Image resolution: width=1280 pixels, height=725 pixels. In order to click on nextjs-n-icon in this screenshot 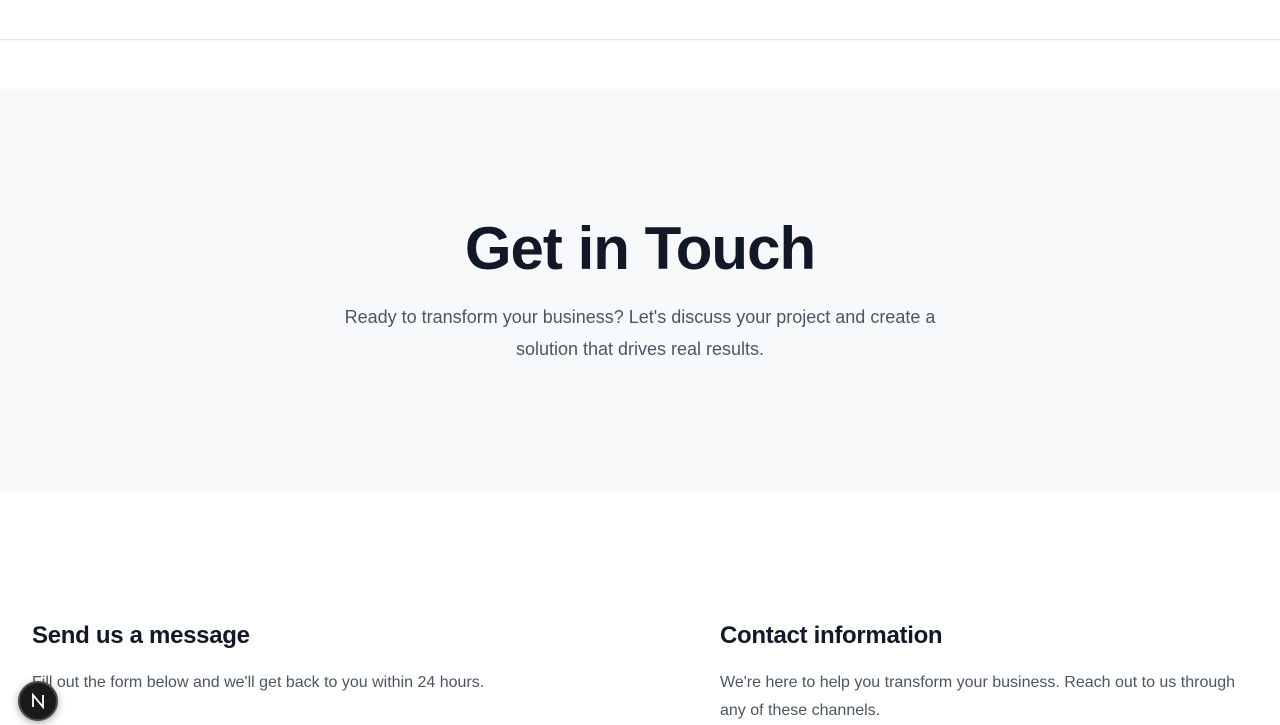, I will do `click(38, 701)`.